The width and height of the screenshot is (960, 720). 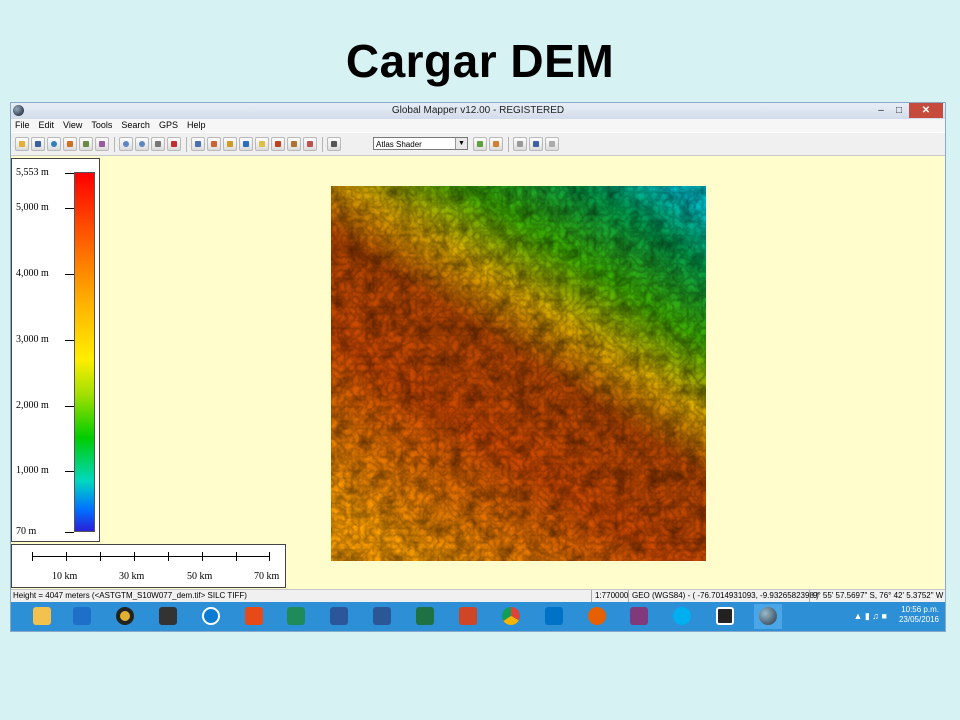 What do you see at coordinates (920, 609) in the screenshot?
I see `clock-time: 10:56 p.m.` at bounding box center [920, 609].